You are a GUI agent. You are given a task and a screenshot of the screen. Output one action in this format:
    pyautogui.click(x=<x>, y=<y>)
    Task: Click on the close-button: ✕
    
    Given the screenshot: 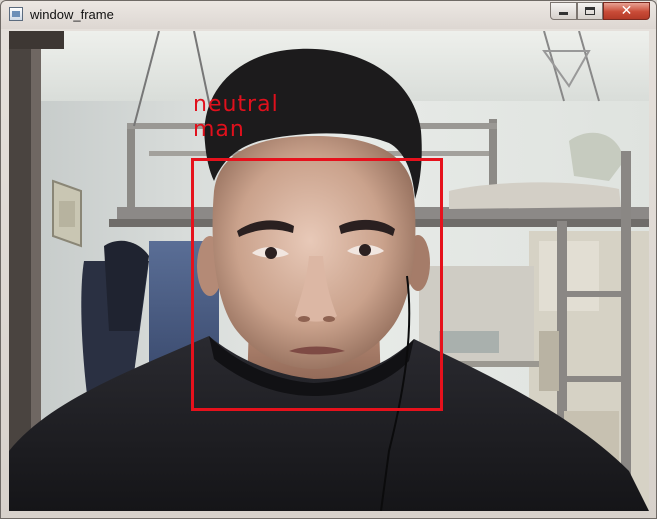 What is the action you would take?
    pyautogui.click(x=626, y=11)
    